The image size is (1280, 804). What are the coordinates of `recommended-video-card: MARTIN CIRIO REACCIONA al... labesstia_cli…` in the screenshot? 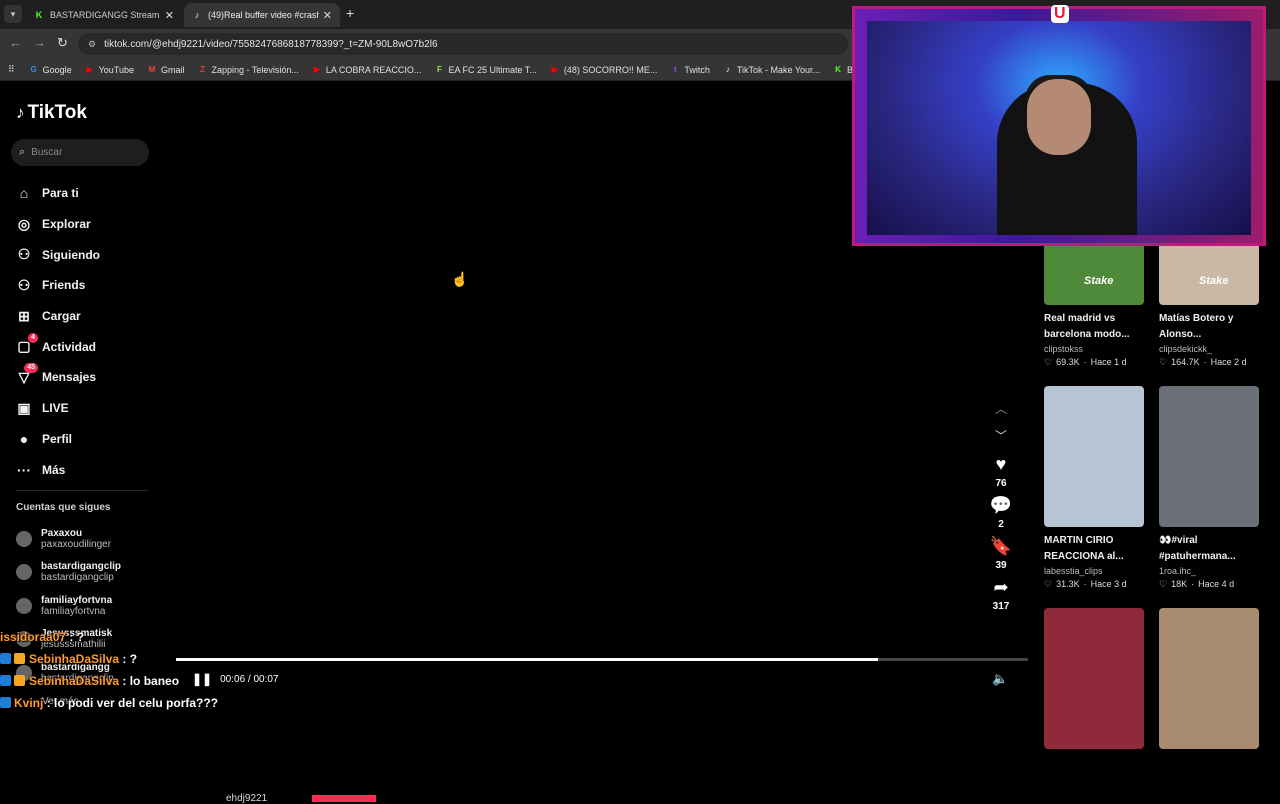 It's located at (1094, 488).